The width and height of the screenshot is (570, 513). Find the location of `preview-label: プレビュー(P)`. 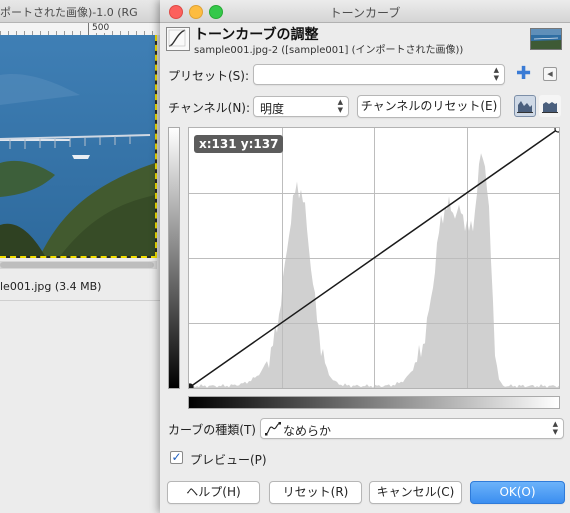

preview-label: プレビュー(P) is located at coordinates (228, 459).